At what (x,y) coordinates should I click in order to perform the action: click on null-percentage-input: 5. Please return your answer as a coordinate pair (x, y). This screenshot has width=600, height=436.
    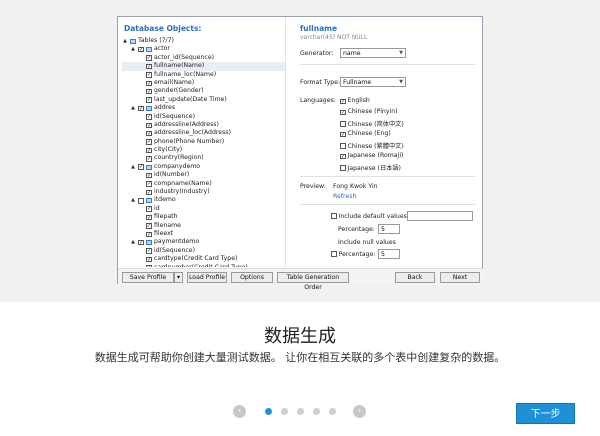
    Looking at the image, I should click on (389, 254).